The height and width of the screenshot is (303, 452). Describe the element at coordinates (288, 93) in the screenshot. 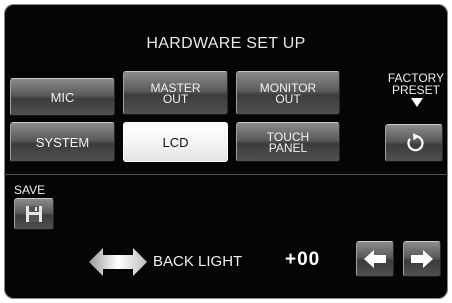

I see `tab-monitor-out: MONITOR OUT` at that location.